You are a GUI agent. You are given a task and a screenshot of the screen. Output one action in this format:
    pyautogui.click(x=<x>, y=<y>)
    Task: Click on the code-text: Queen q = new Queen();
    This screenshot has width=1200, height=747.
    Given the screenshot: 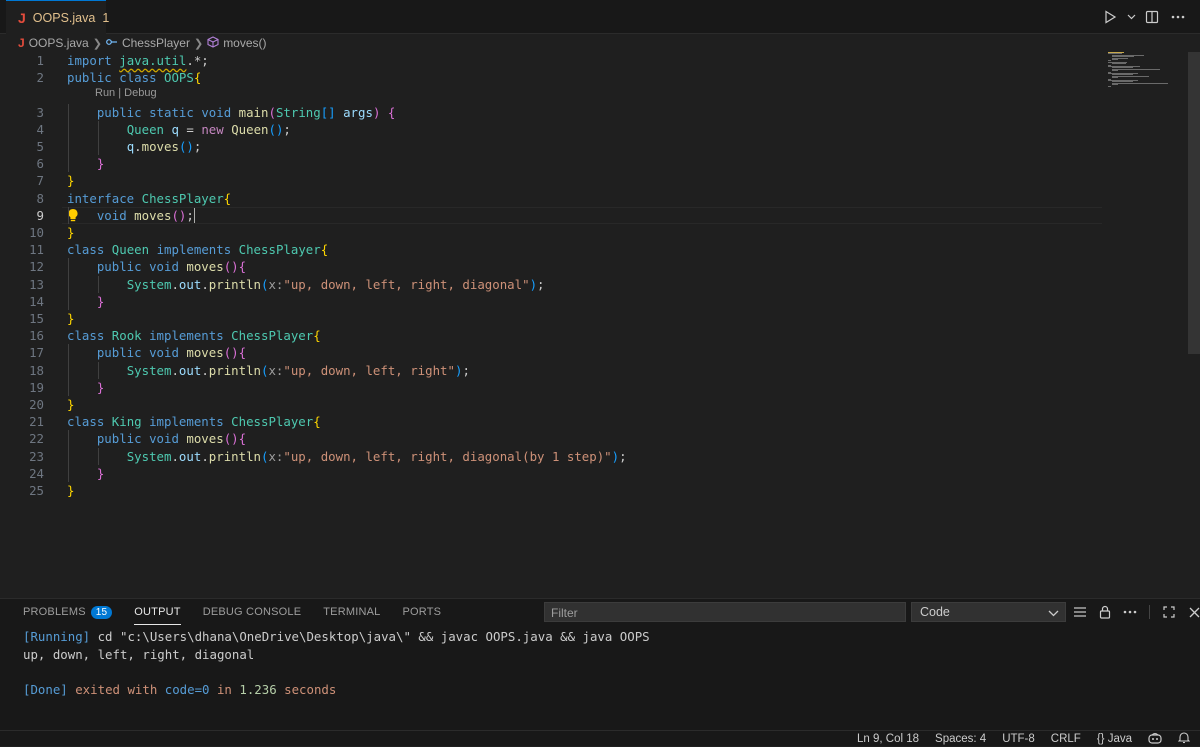 What is the action you would take?
    pyautogui.click(x=179, y=129)
    